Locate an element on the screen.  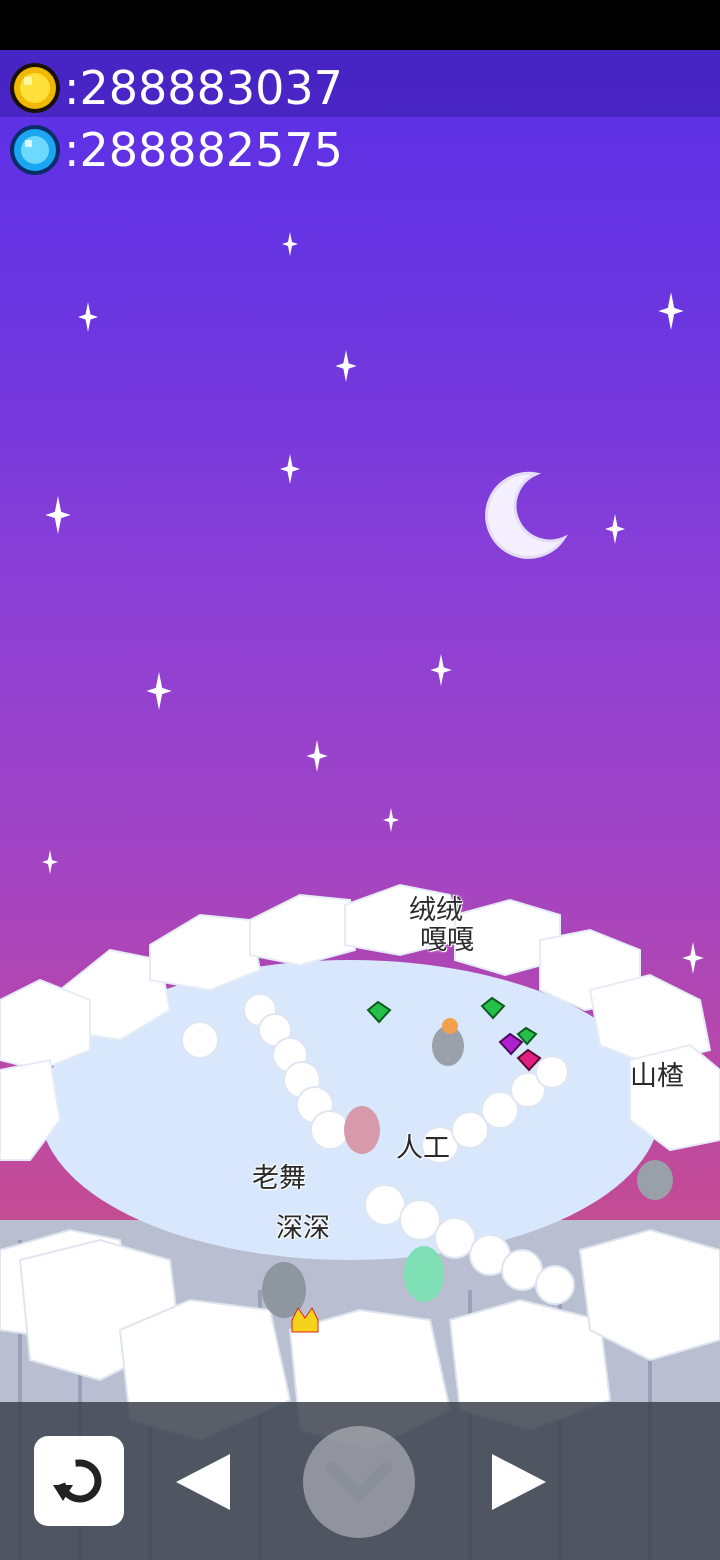
undo-icon is located at coordinates (77, 1481).